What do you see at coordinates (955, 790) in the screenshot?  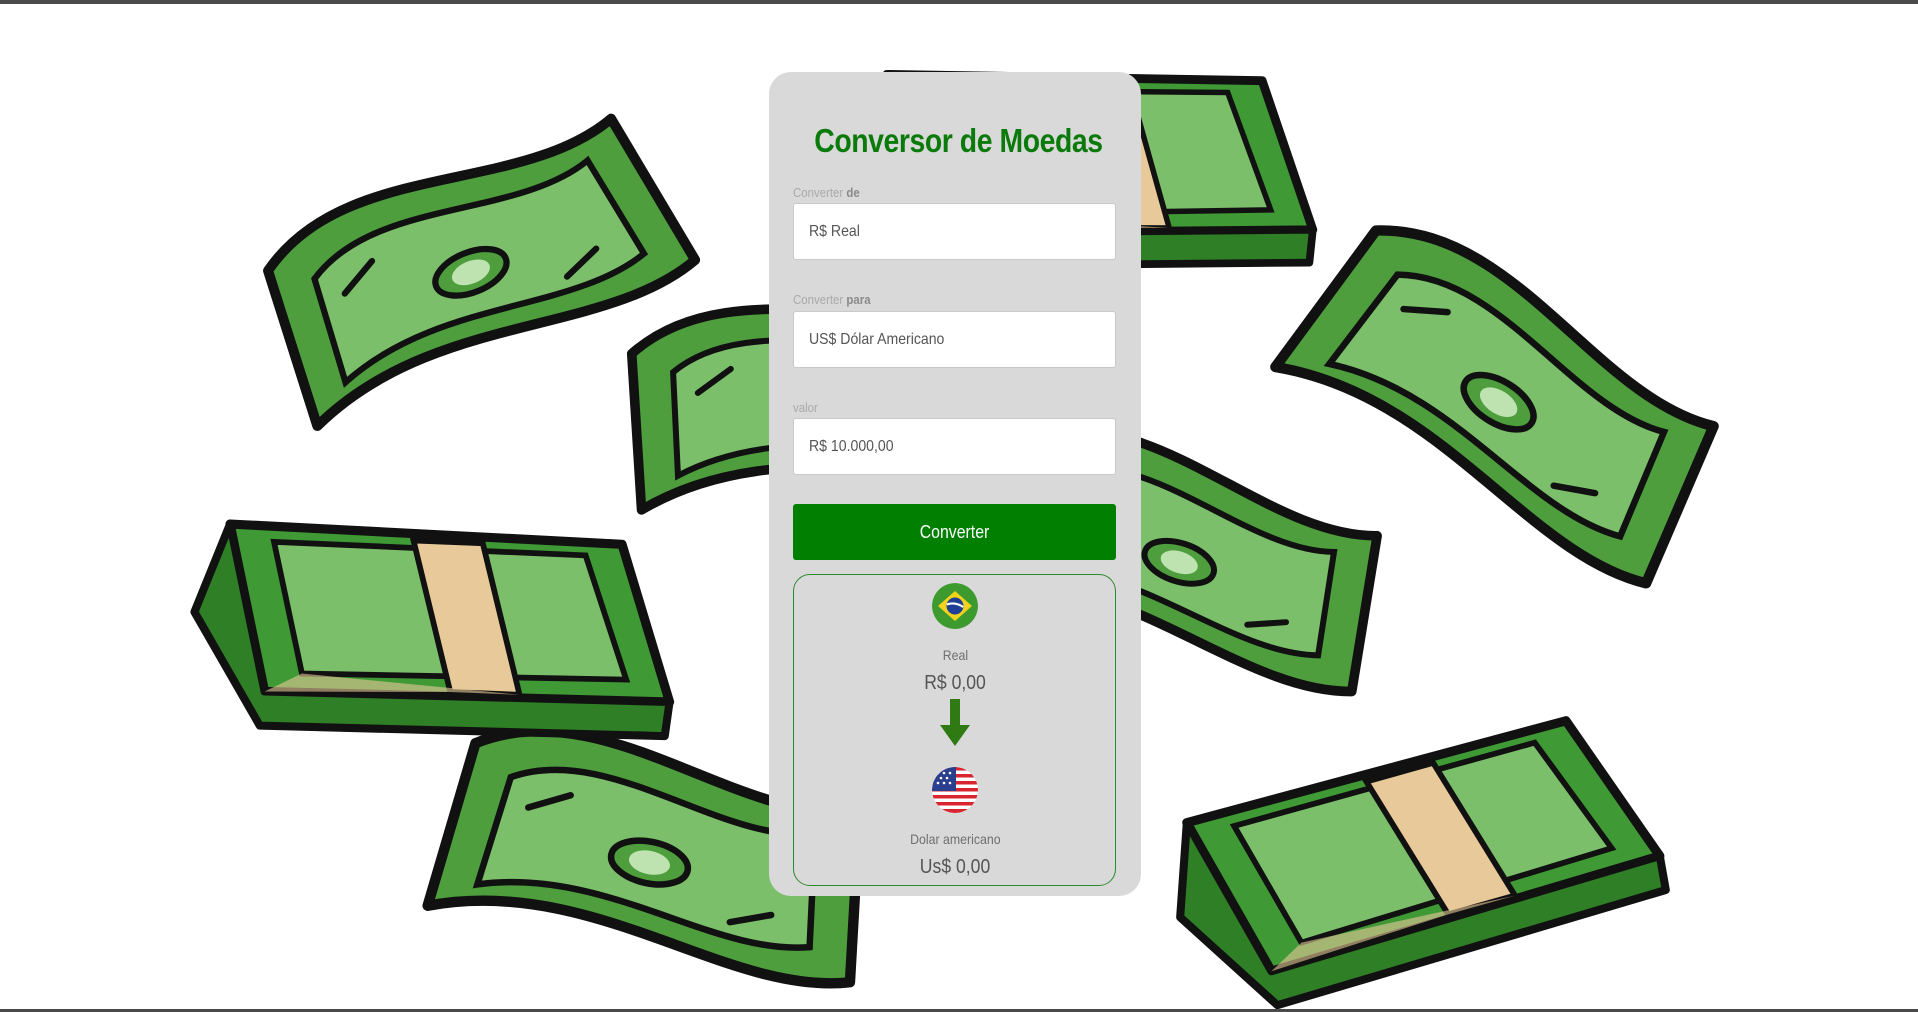 I see `usa-flag-icon` at bounding box center [955, 790].